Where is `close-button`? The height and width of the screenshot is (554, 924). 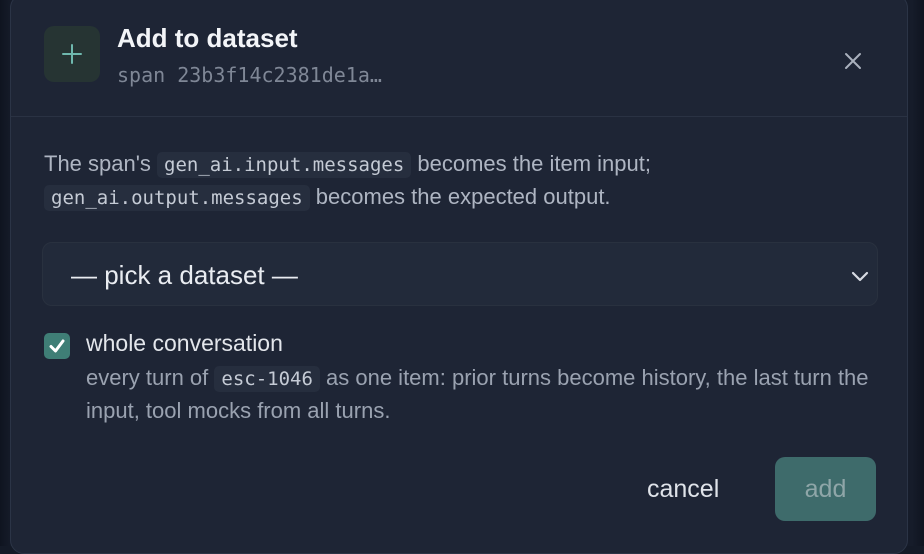 close-button is located at coordinates (853, 61).